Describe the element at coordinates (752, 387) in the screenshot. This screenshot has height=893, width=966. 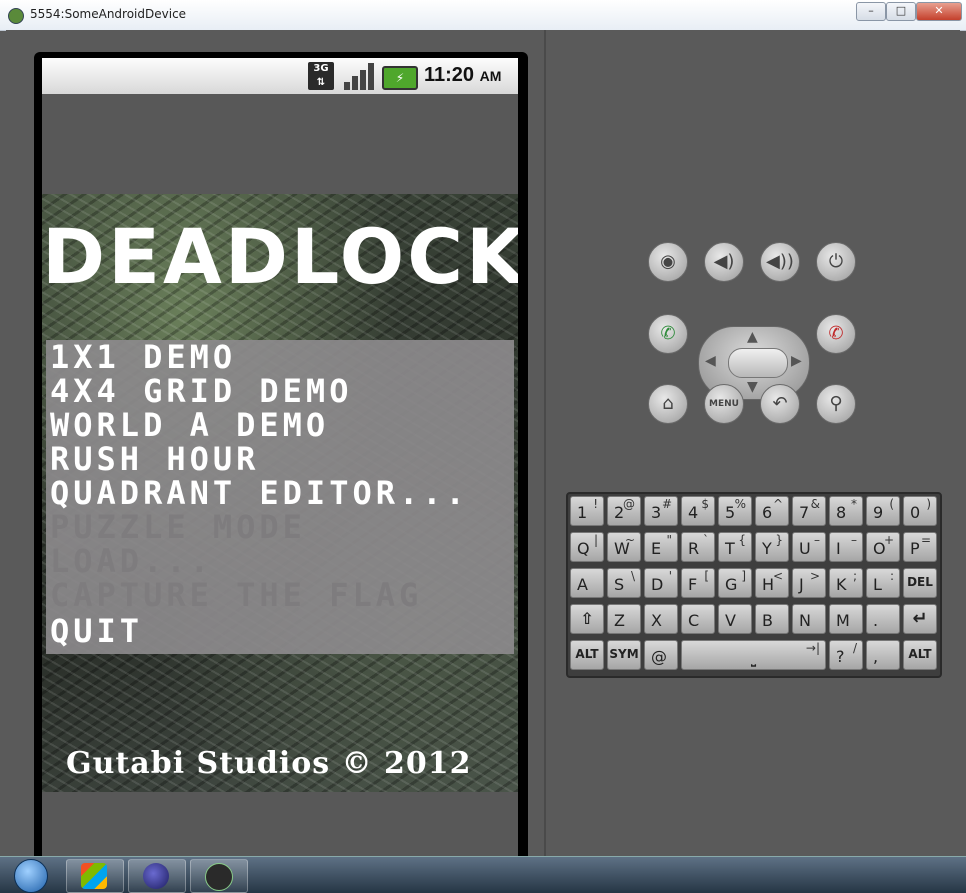
I see `dpad-down-icon: ▼` at that location.